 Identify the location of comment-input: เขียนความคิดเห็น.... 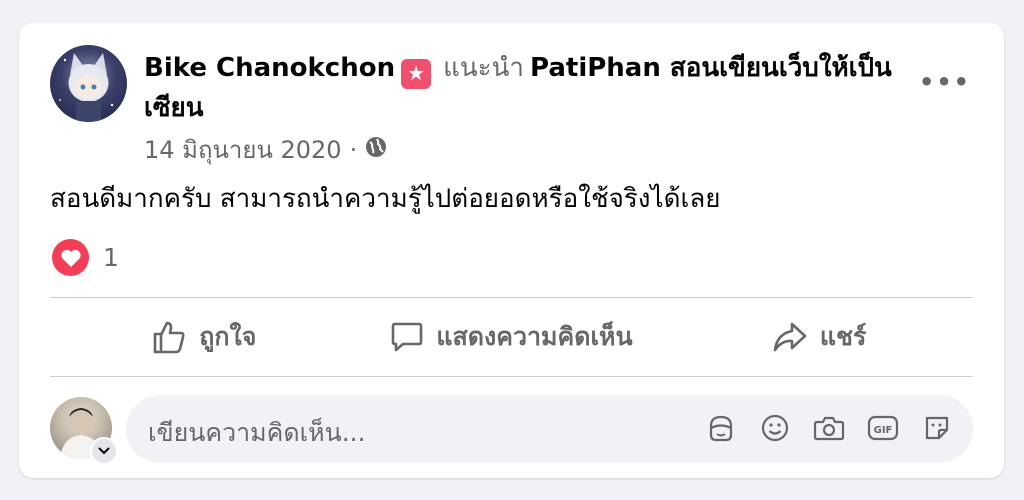
(257, 433).